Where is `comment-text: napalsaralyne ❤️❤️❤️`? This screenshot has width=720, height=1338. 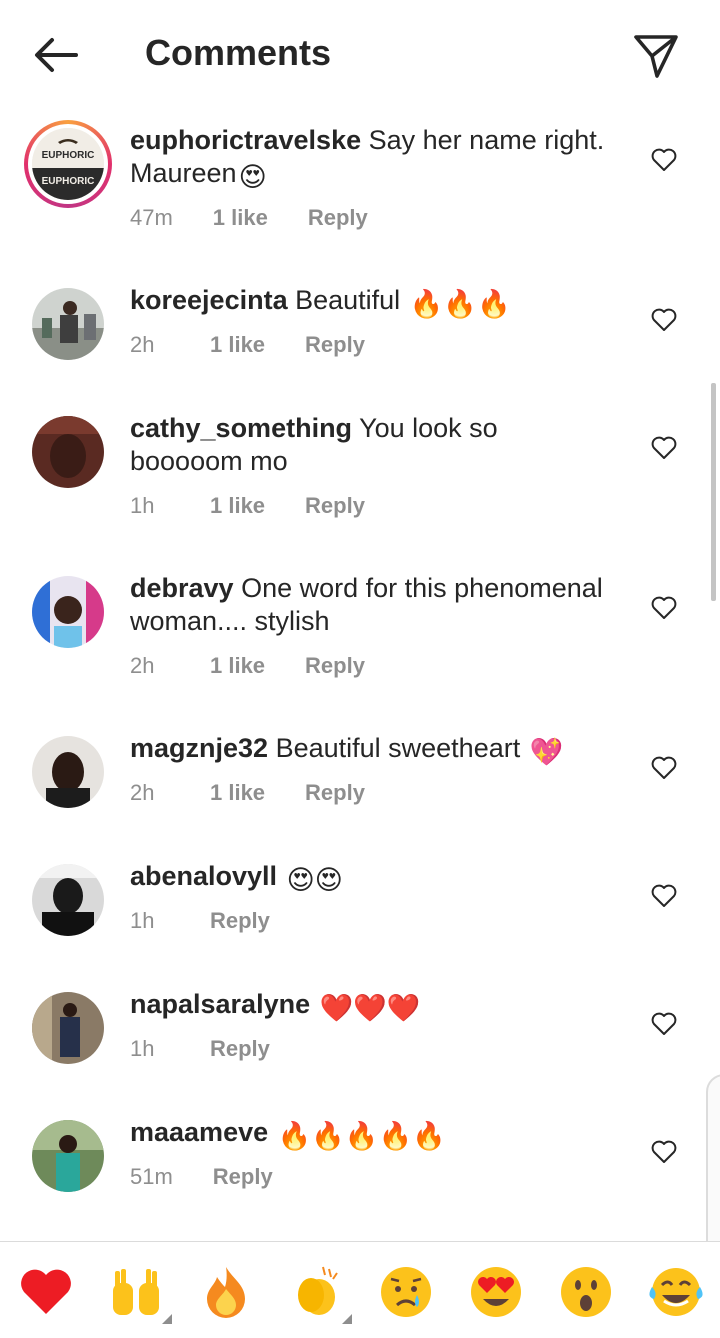 comment-text: napalsaralyne ❤️❤️❤️ is located at coordinates (370, 1006).